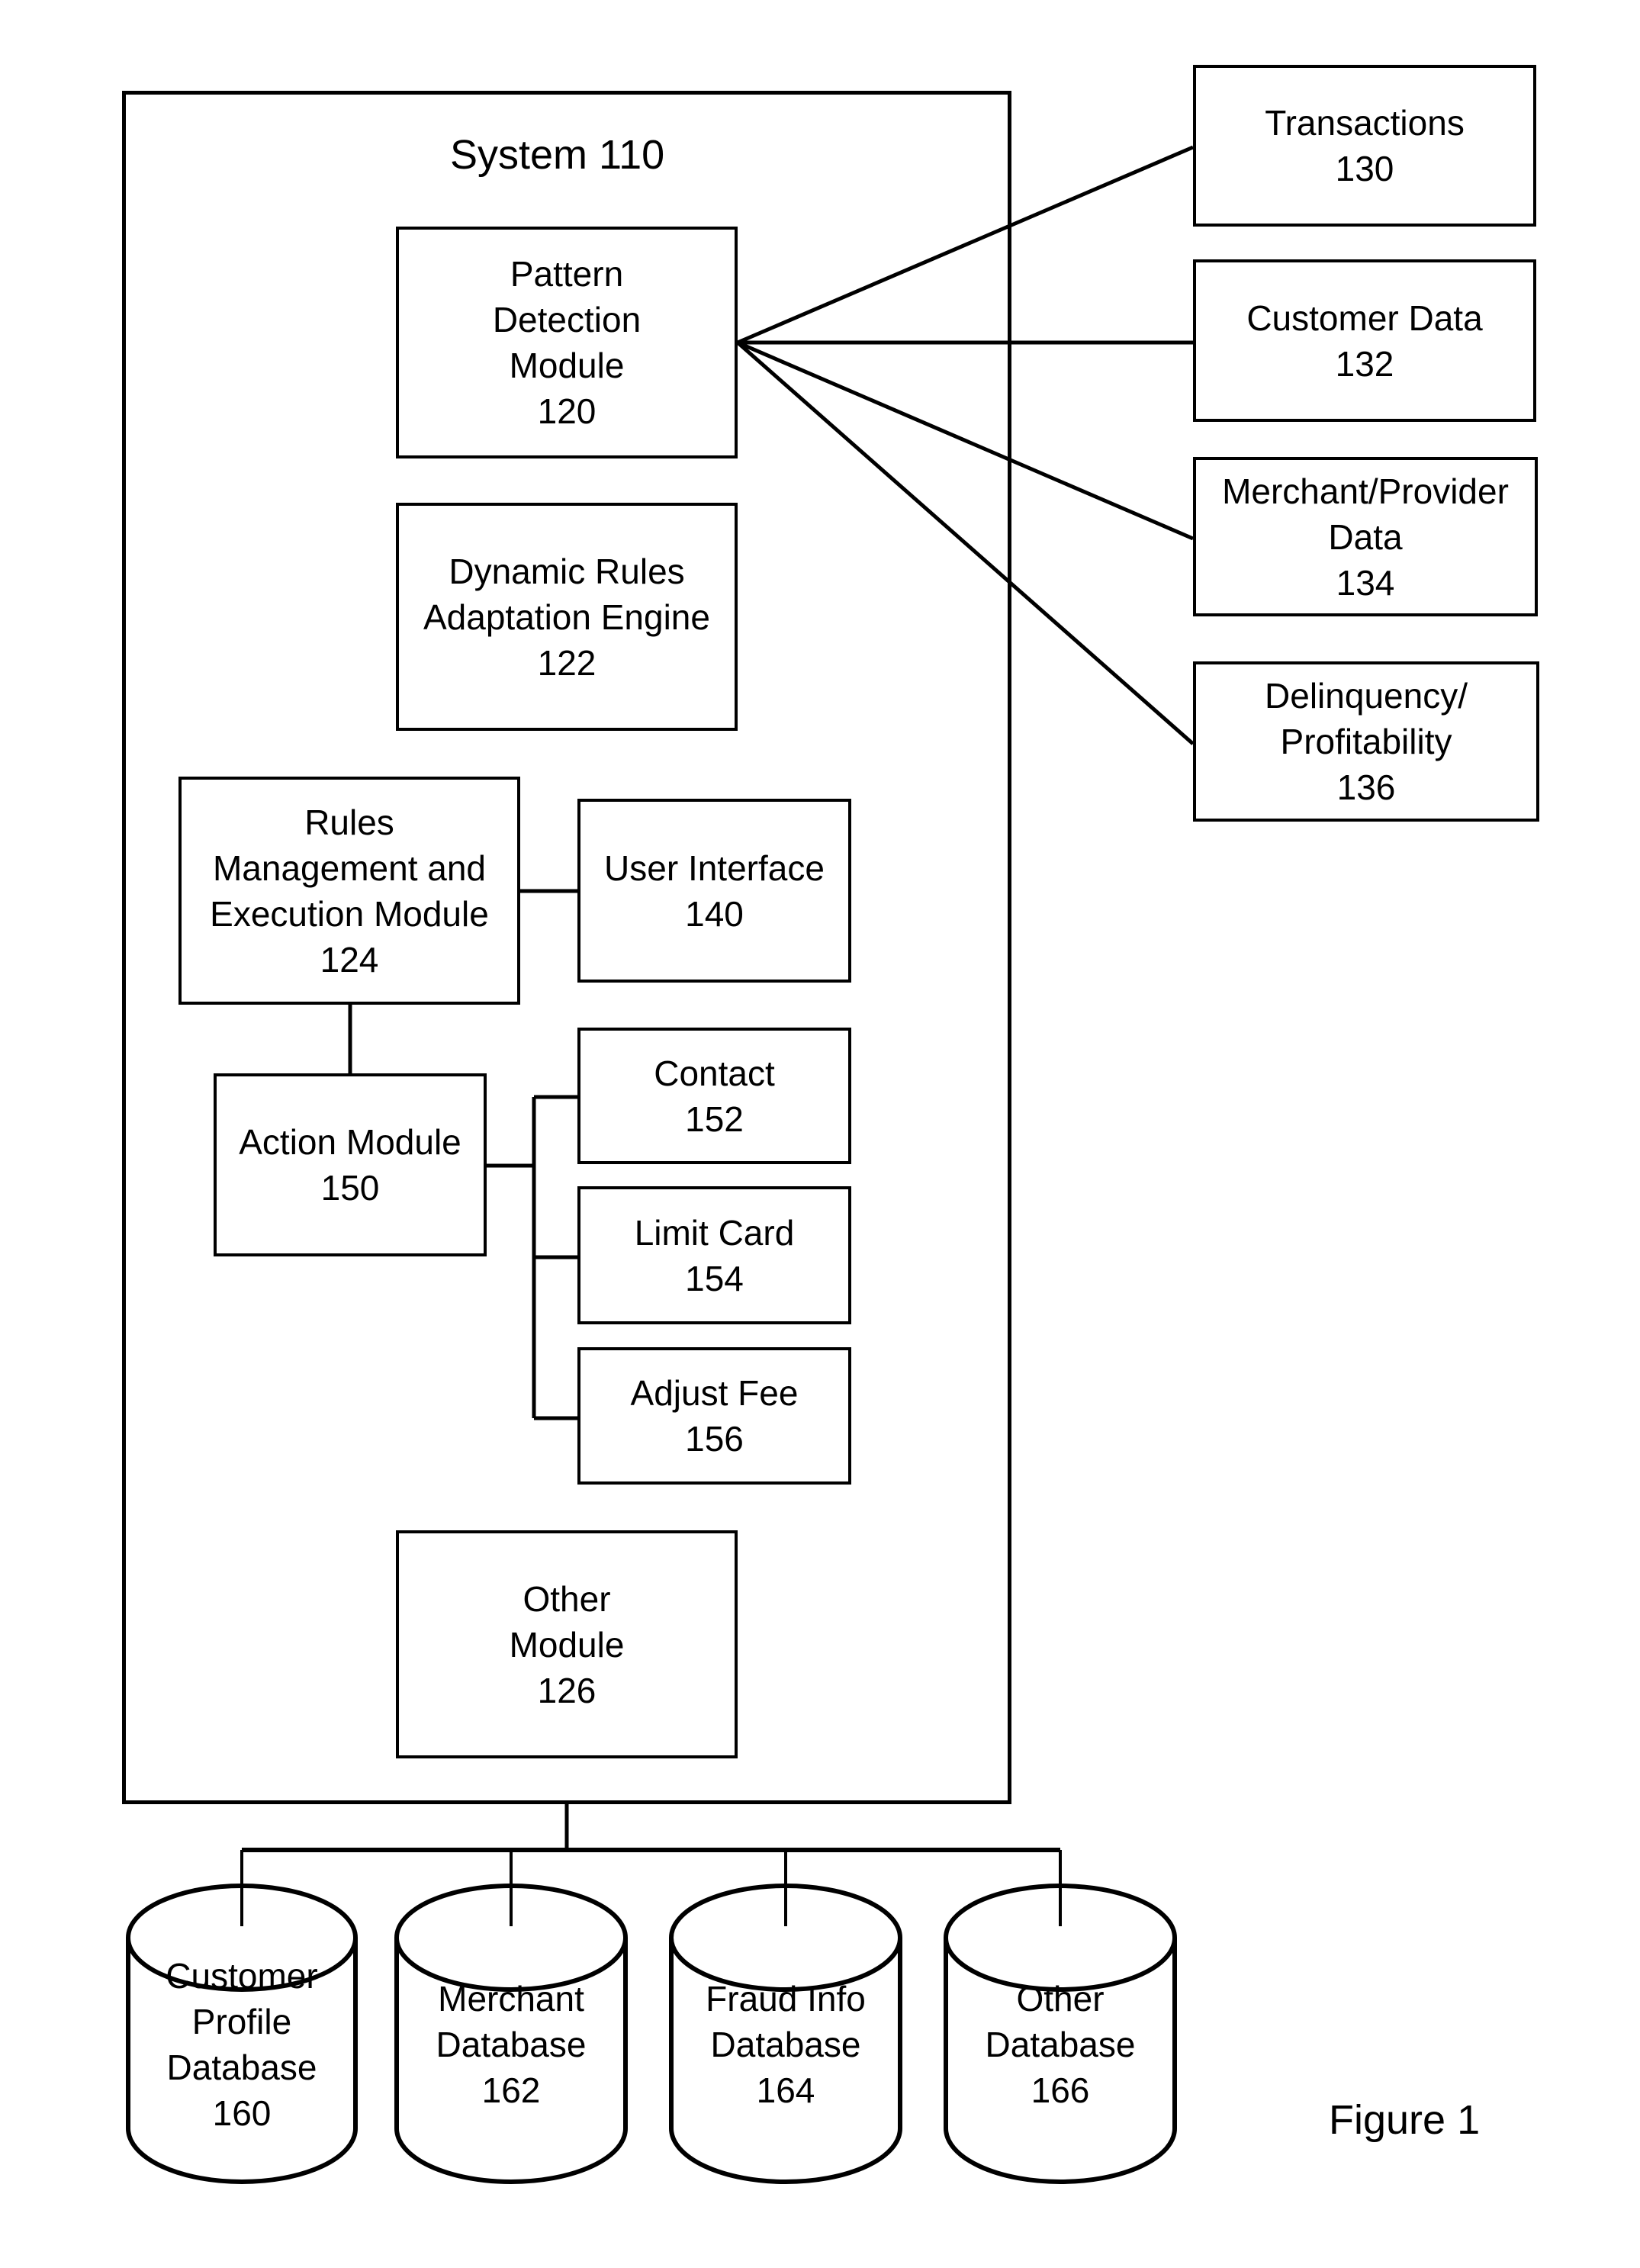 The image size is (1640, 2268). I want to click on module-label: Other, so click(567, 1599).